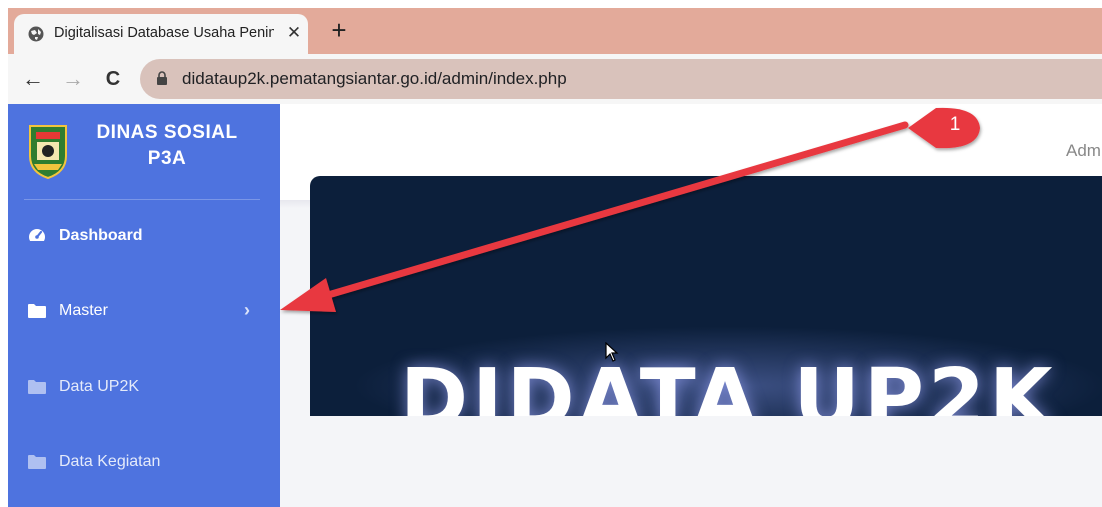 The image size is (1102, 507). What do you see at coordinates (48, 152) in the screenshot?
I see `city-emblem-logo` at bounding box center [48, 152].